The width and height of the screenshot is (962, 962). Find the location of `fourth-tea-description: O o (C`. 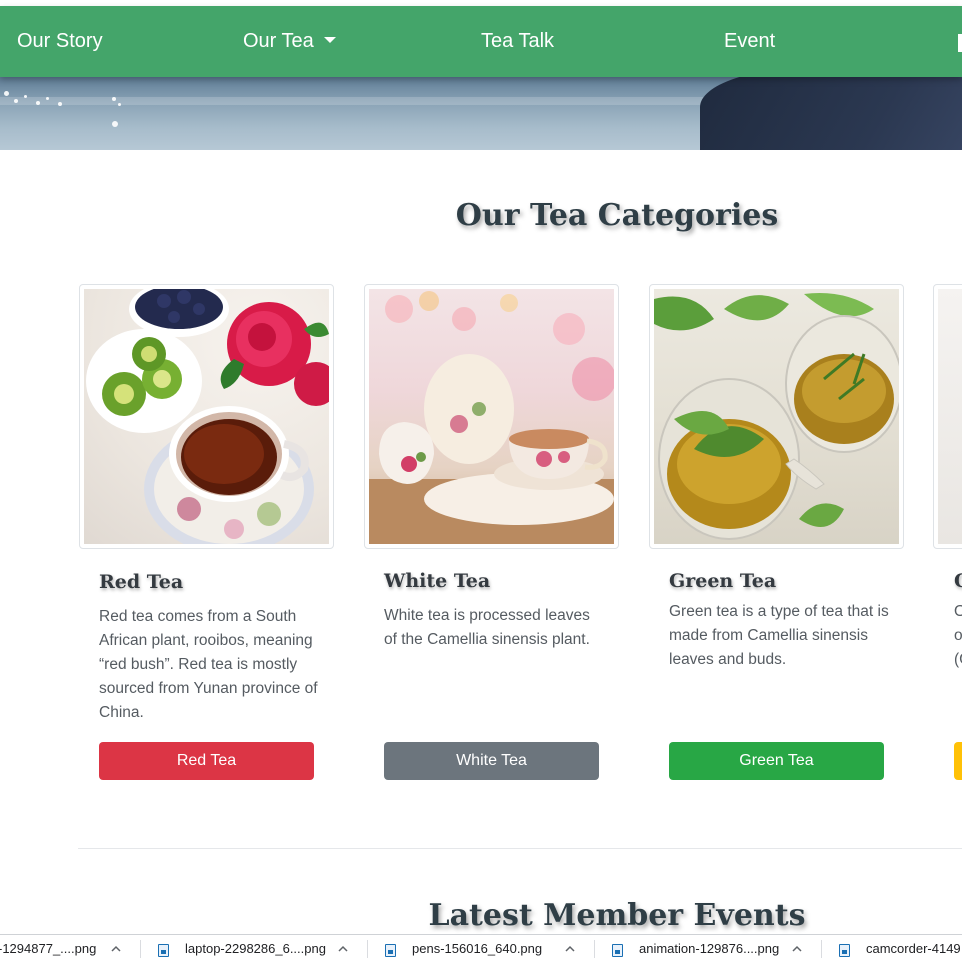

fourth-tea-description: O o (C is located at coordinates (958, 636).